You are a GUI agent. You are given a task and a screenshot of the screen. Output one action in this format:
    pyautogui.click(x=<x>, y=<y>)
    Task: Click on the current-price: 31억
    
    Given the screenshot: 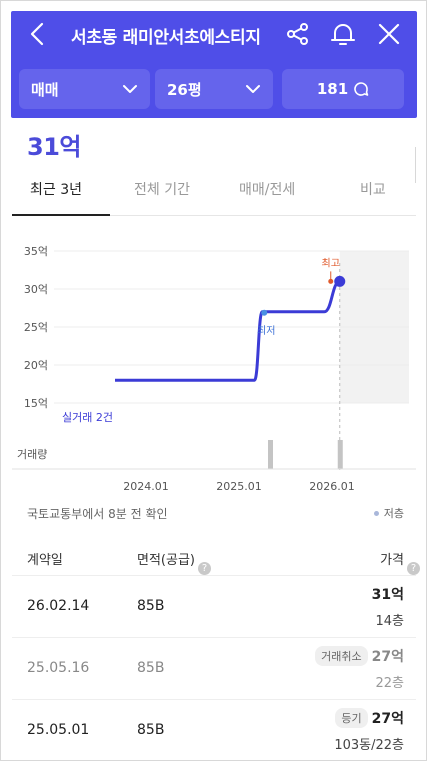 What is the action you would take?
    pyautogui.click(x=54, y=147)
    